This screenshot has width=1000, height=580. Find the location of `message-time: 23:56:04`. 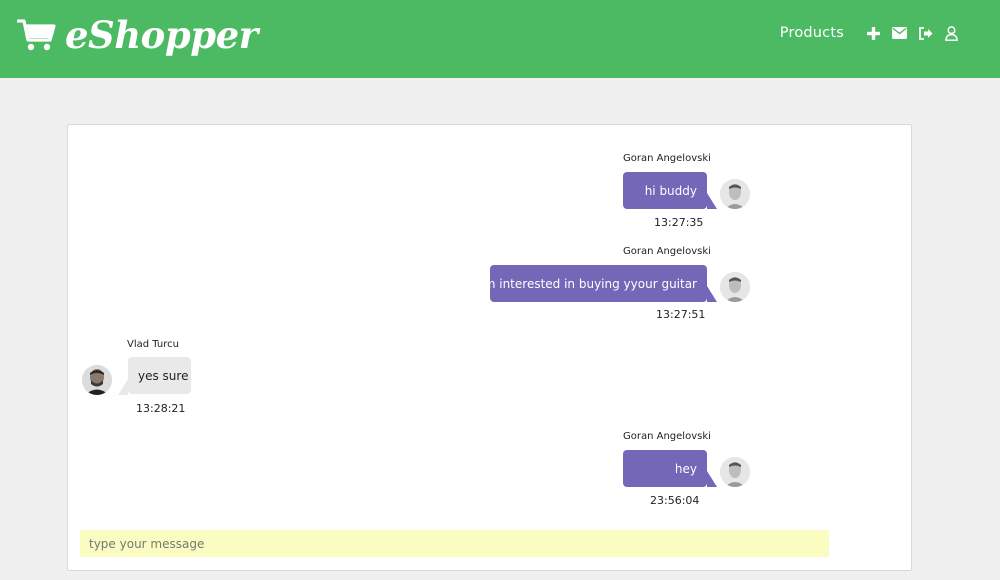

message-time: 23:56:04 is located at coordinates (675, 500).